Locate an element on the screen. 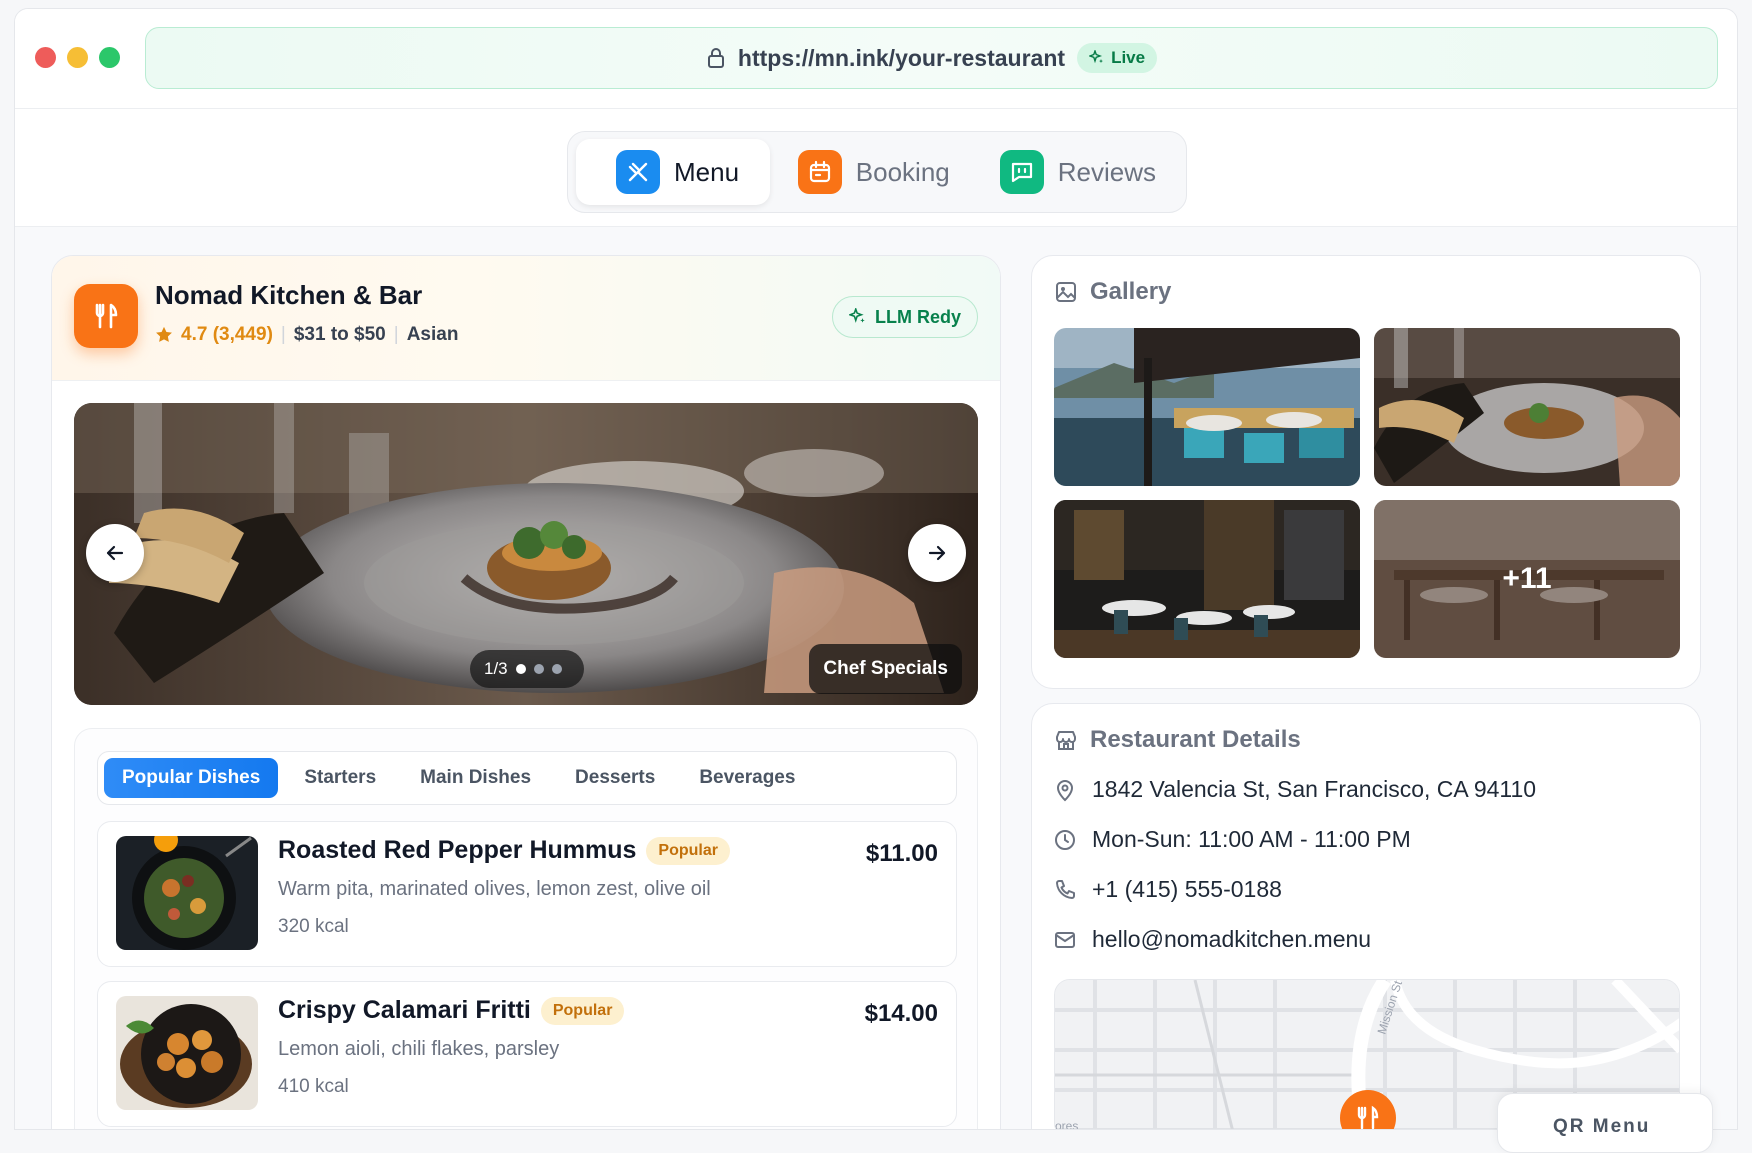 This screenshot has height=1153, width=1752. dish-calories: 320 kcal is located at coordinates (313, 926).